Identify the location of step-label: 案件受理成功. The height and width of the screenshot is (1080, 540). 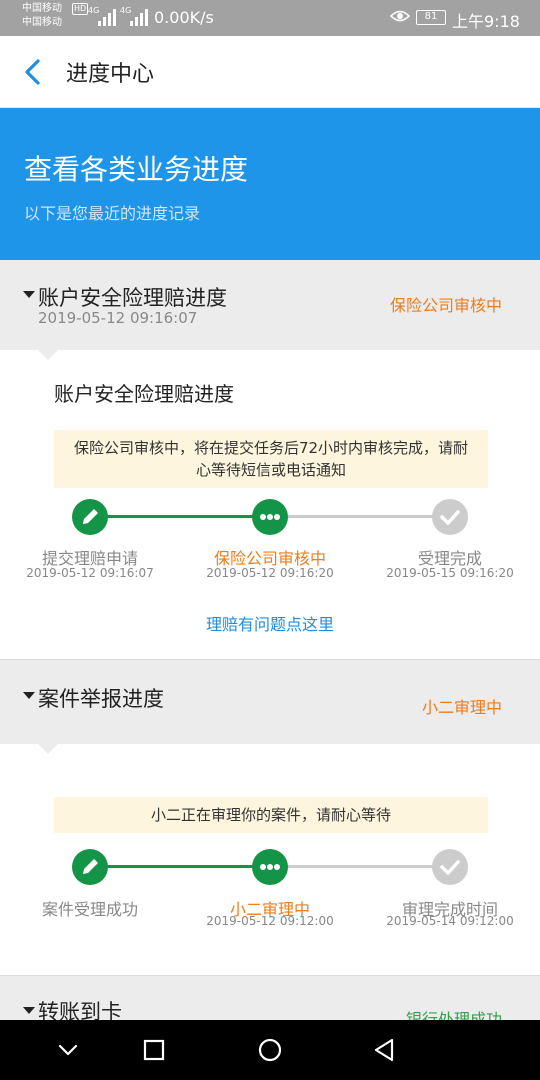
(89, 909).